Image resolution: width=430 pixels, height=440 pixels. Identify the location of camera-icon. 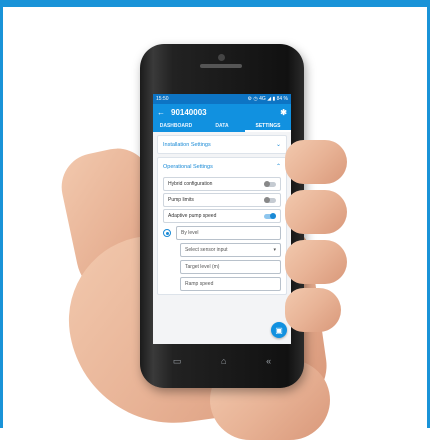
(221, 57).